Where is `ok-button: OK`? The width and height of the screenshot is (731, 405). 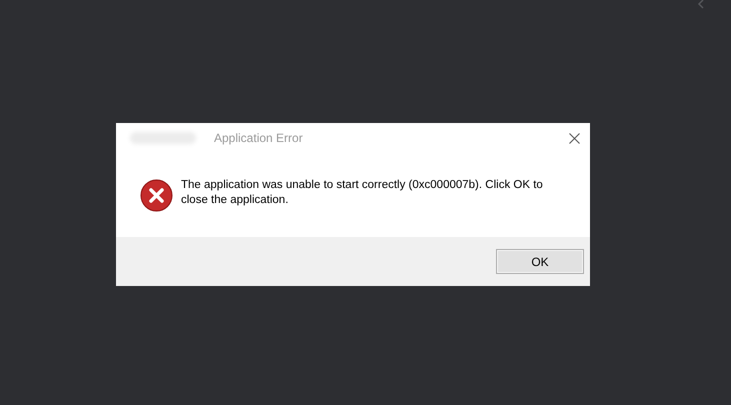
ok-button: OK is located at coordinates (540, 261).